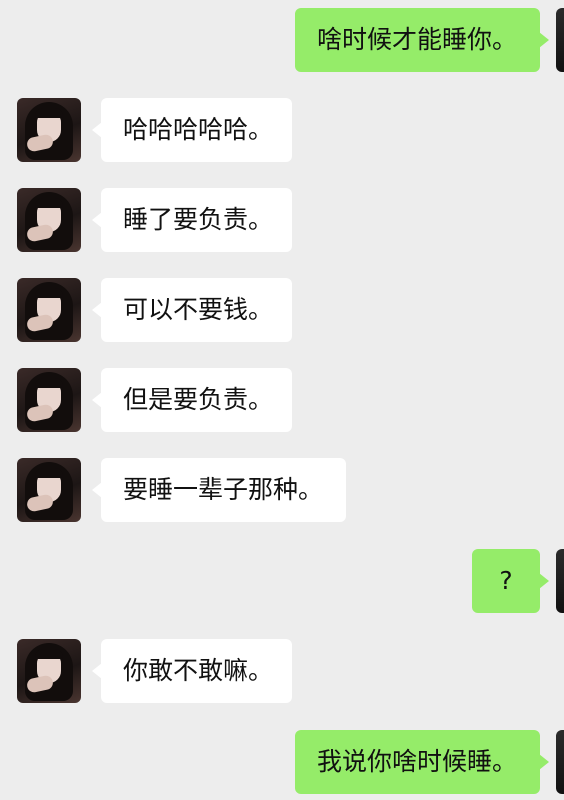 The height and width of the screenshot is (800, 564). Describe the element at coordinates (192, 671) in the screenshot. I see `message-bubble: 你敢不敢嘛。` at that location.